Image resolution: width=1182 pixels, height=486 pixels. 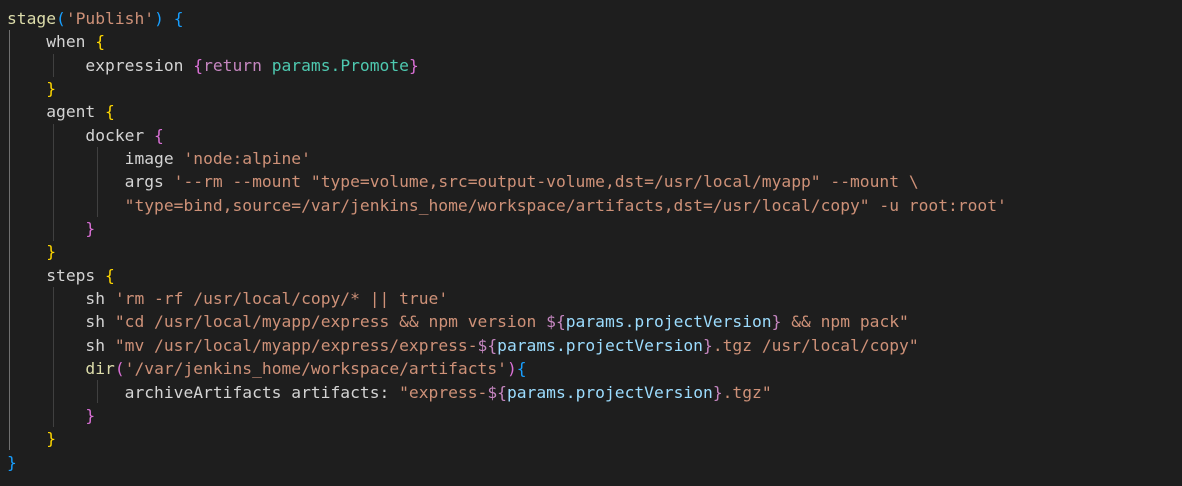 I want to click on code-token: args, so click(x=149, y=182).